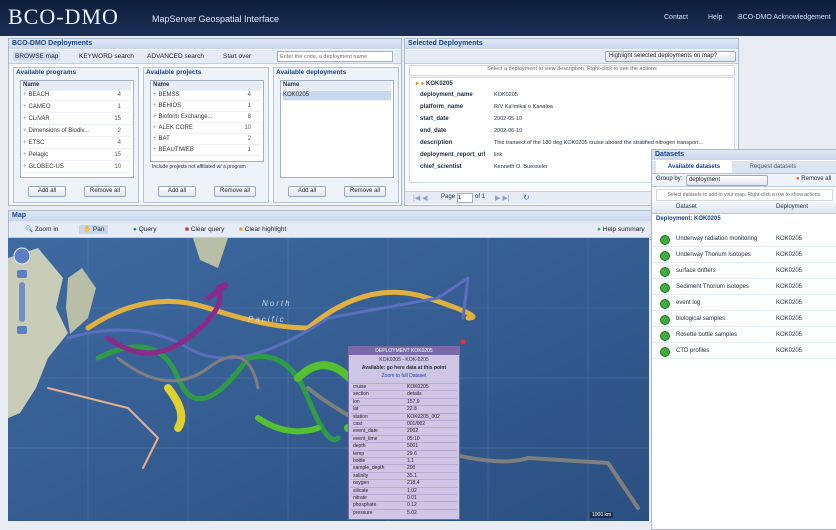 This screenshot has width=836, height=530. Describe the element at coordinates (237, 56) in the screenshot. I see `start-over-button: Start over` at that location.